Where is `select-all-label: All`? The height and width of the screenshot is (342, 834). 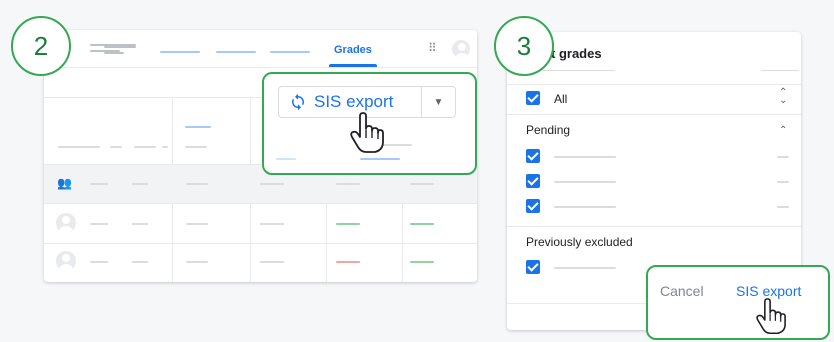 select-all-label: All is located at coordinates (561, 99).